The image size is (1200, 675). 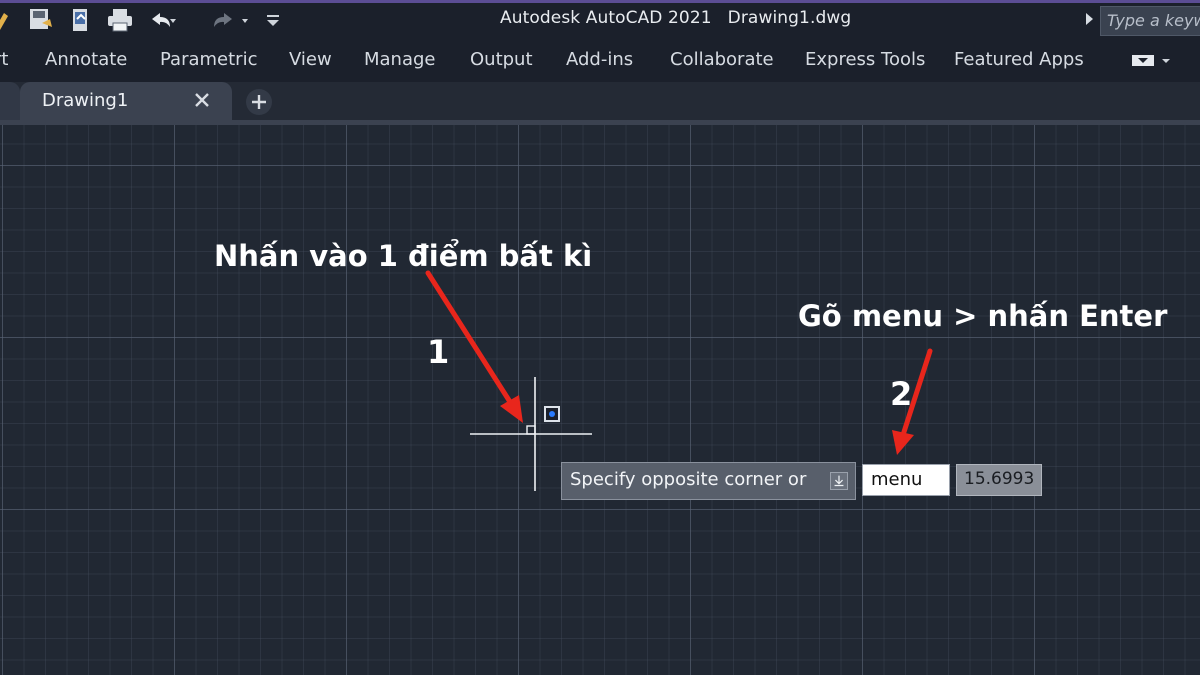 What do you see at coordinates (789, 18) in the screenshot?
I see `file-name: Drawing1.dwg` at bounding box center [789, 18].